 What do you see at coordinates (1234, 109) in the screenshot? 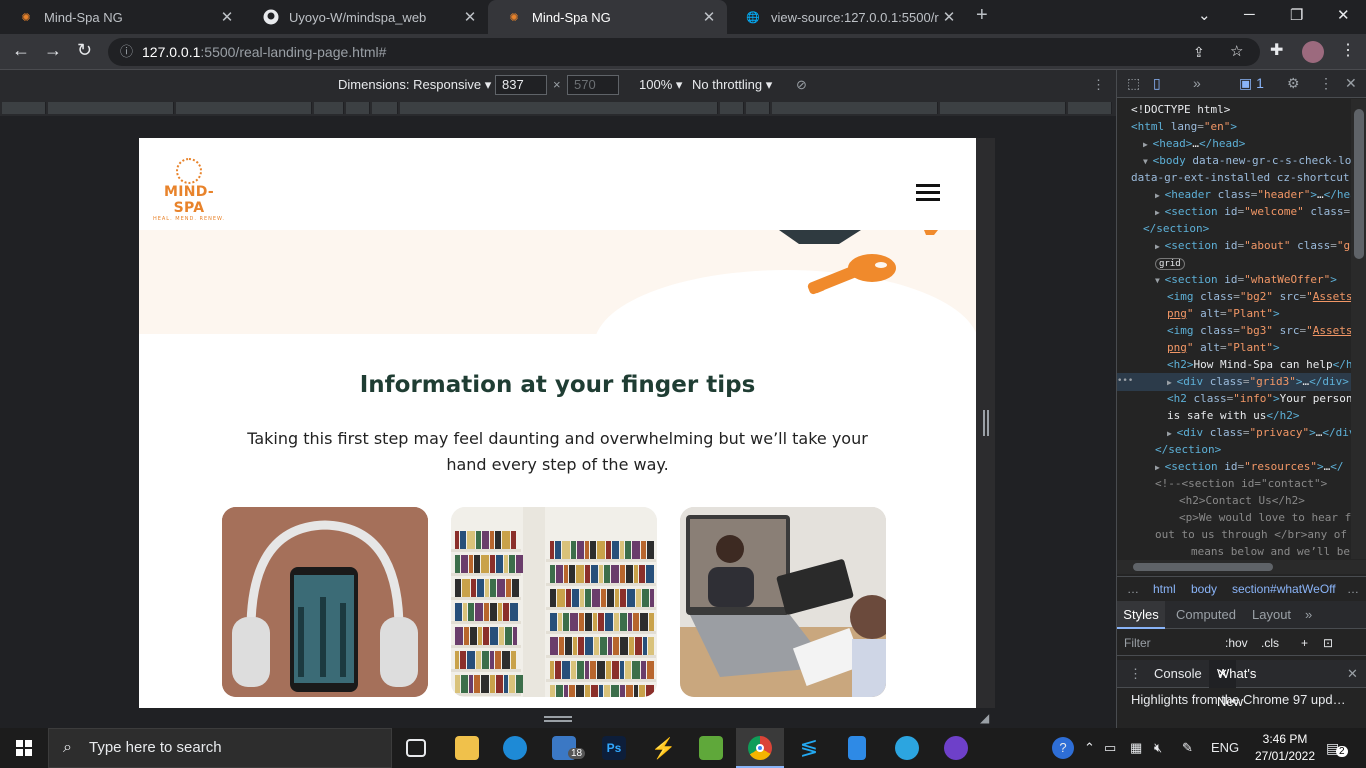
I see `dom-node-line: <!DOCTYPE html>` at bounding box center [1234, 109].